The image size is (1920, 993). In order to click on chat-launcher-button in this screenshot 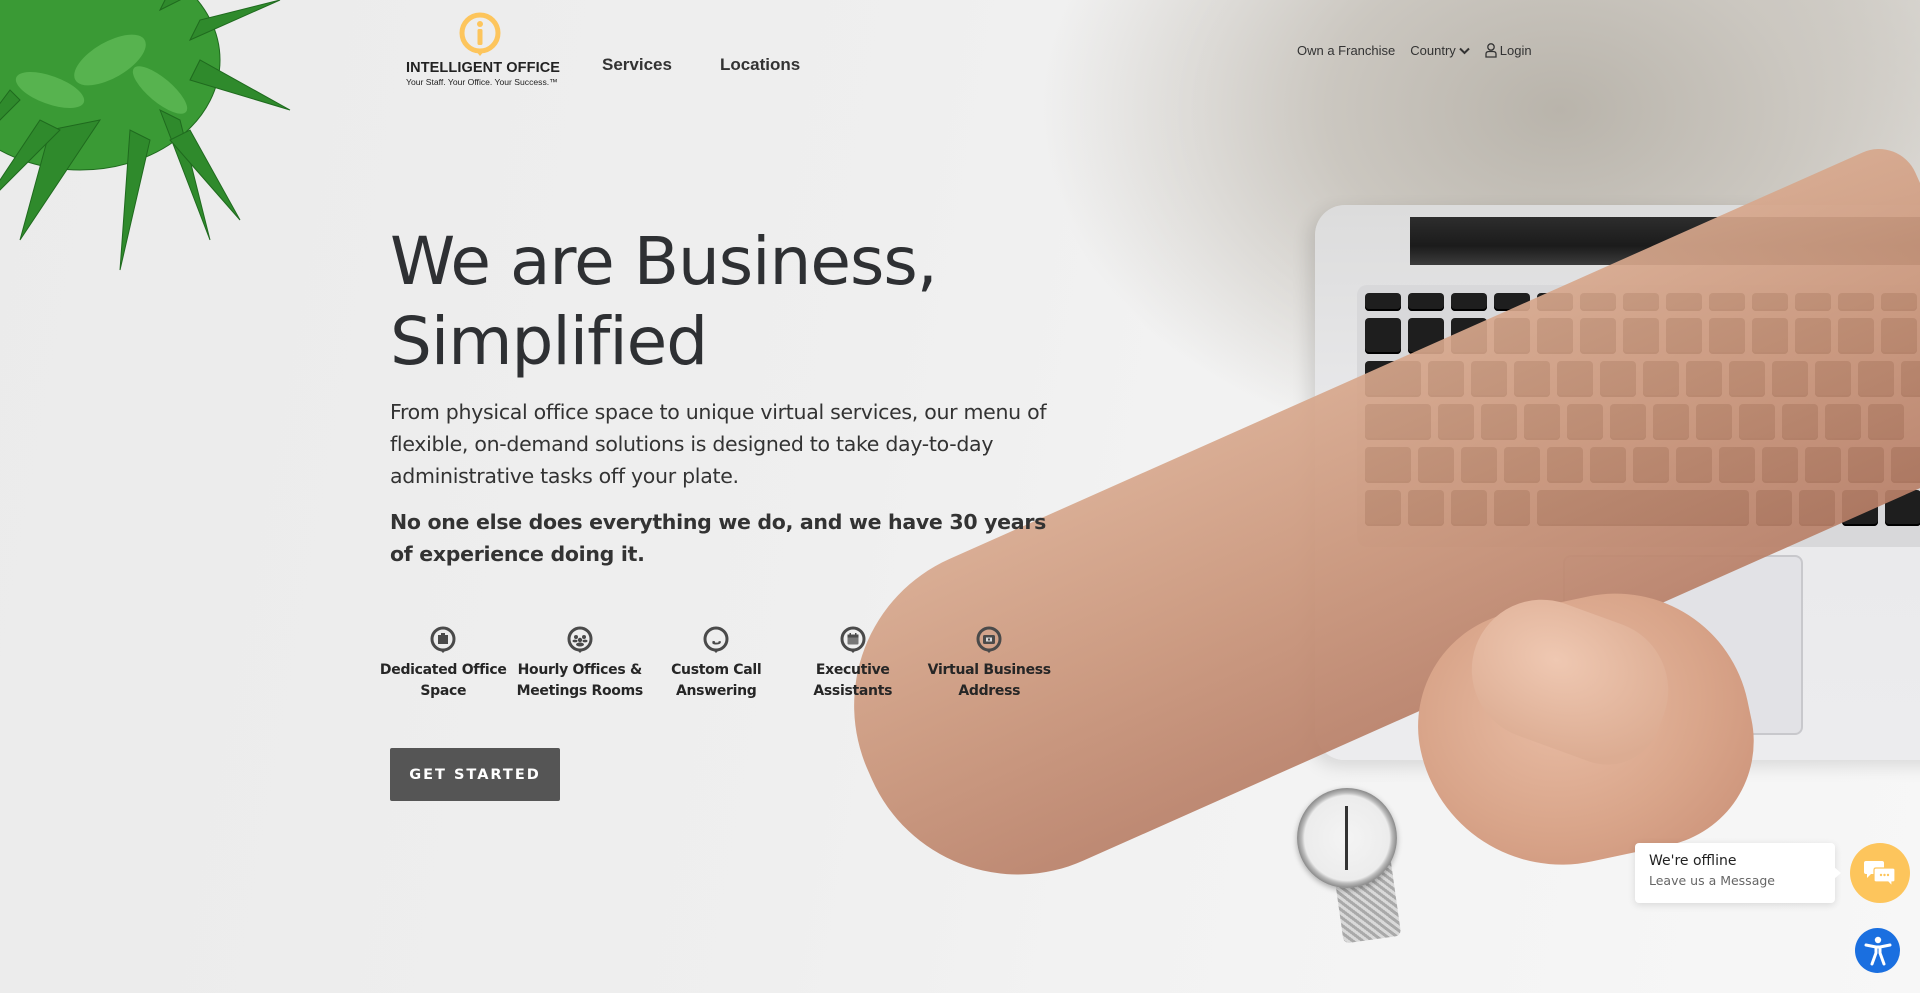, I will do `click(1880, 873)`.